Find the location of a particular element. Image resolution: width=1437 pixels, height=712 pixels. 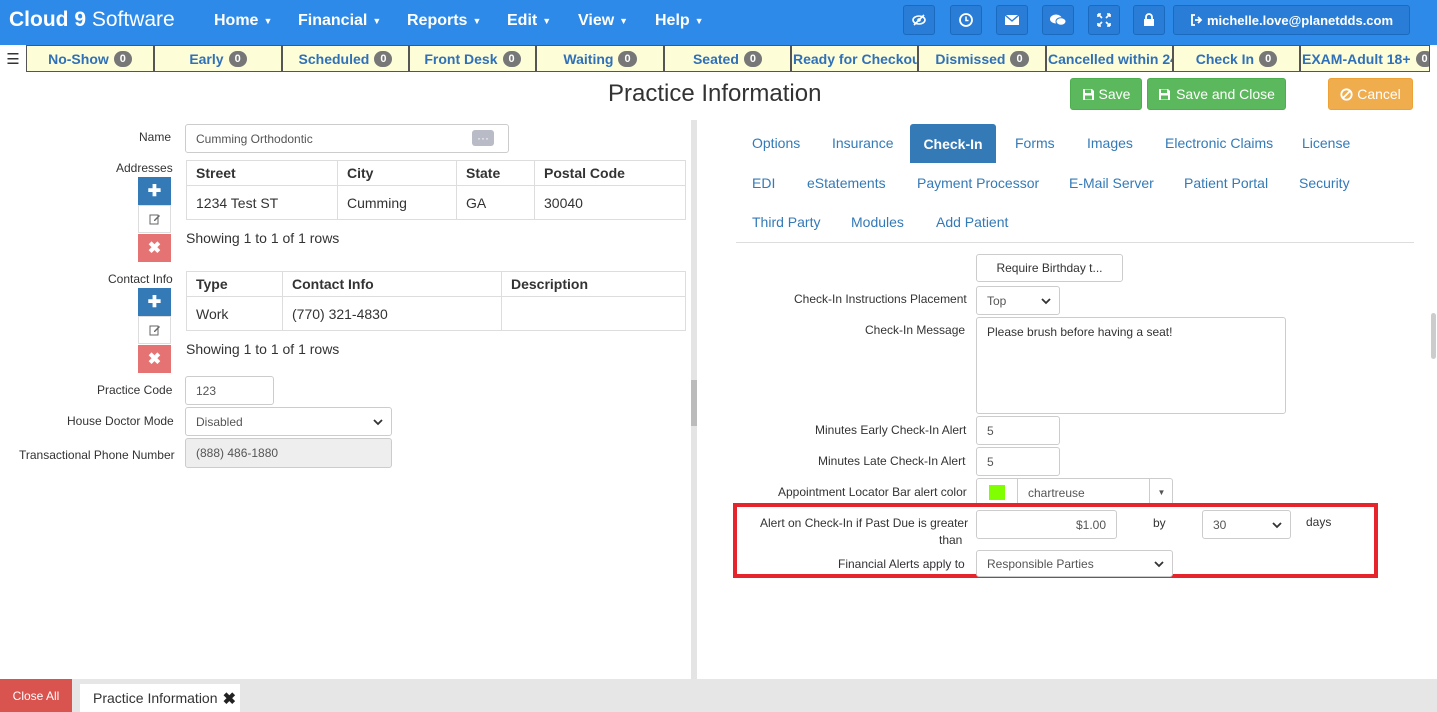

tab-check-in: Check-In is located at coordinates (953, 143).